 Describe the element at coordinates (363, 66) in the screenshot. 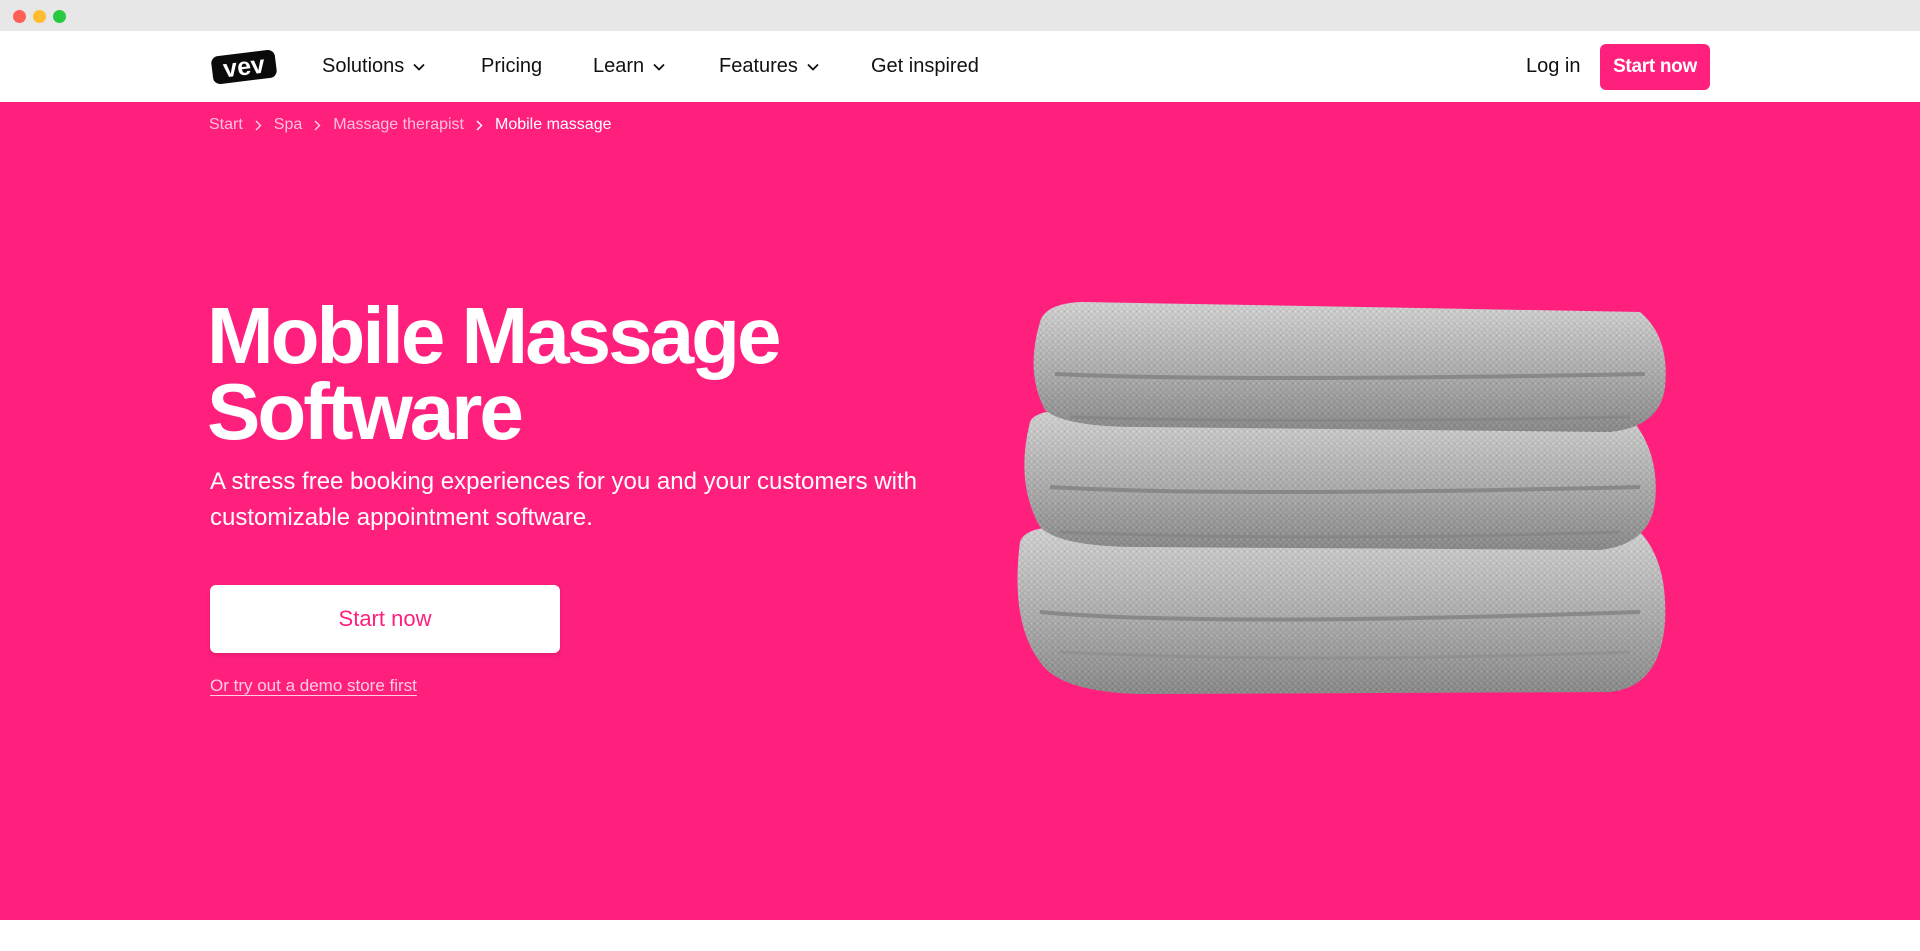

I see `nav-item-label: Solutions` at that location.